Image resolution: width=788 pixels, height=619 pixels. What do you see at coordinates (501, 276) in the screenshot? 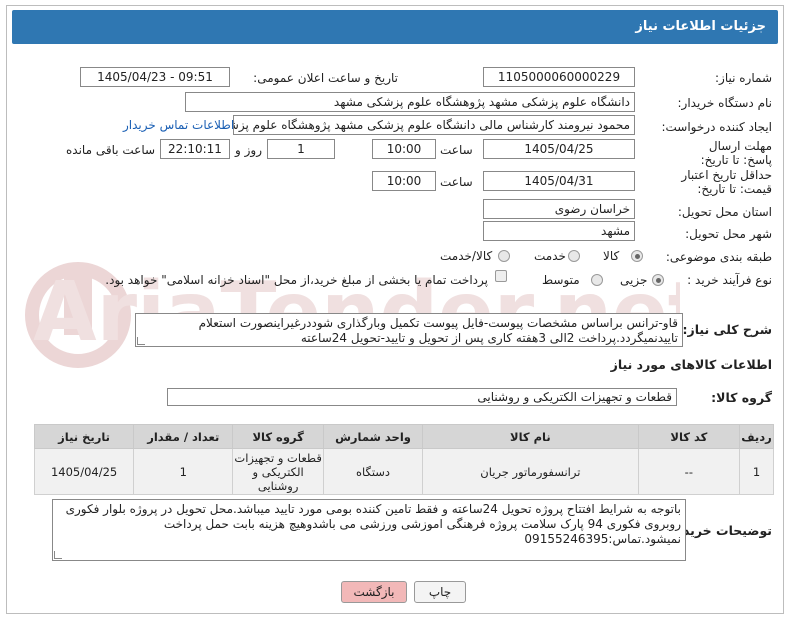
I see `treasury-payment-checkbox` at bounding box center [501, 276].